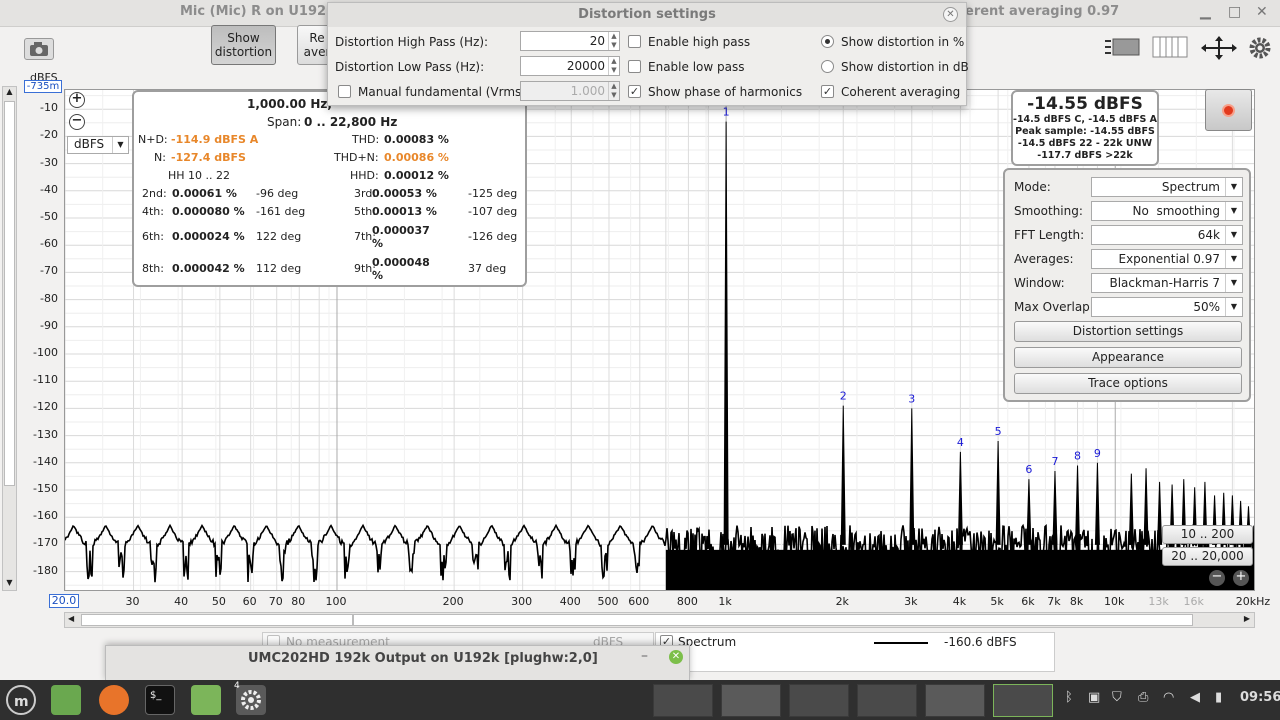  I want to click on scroll-right-icon: ▶, so click(1247, 618).